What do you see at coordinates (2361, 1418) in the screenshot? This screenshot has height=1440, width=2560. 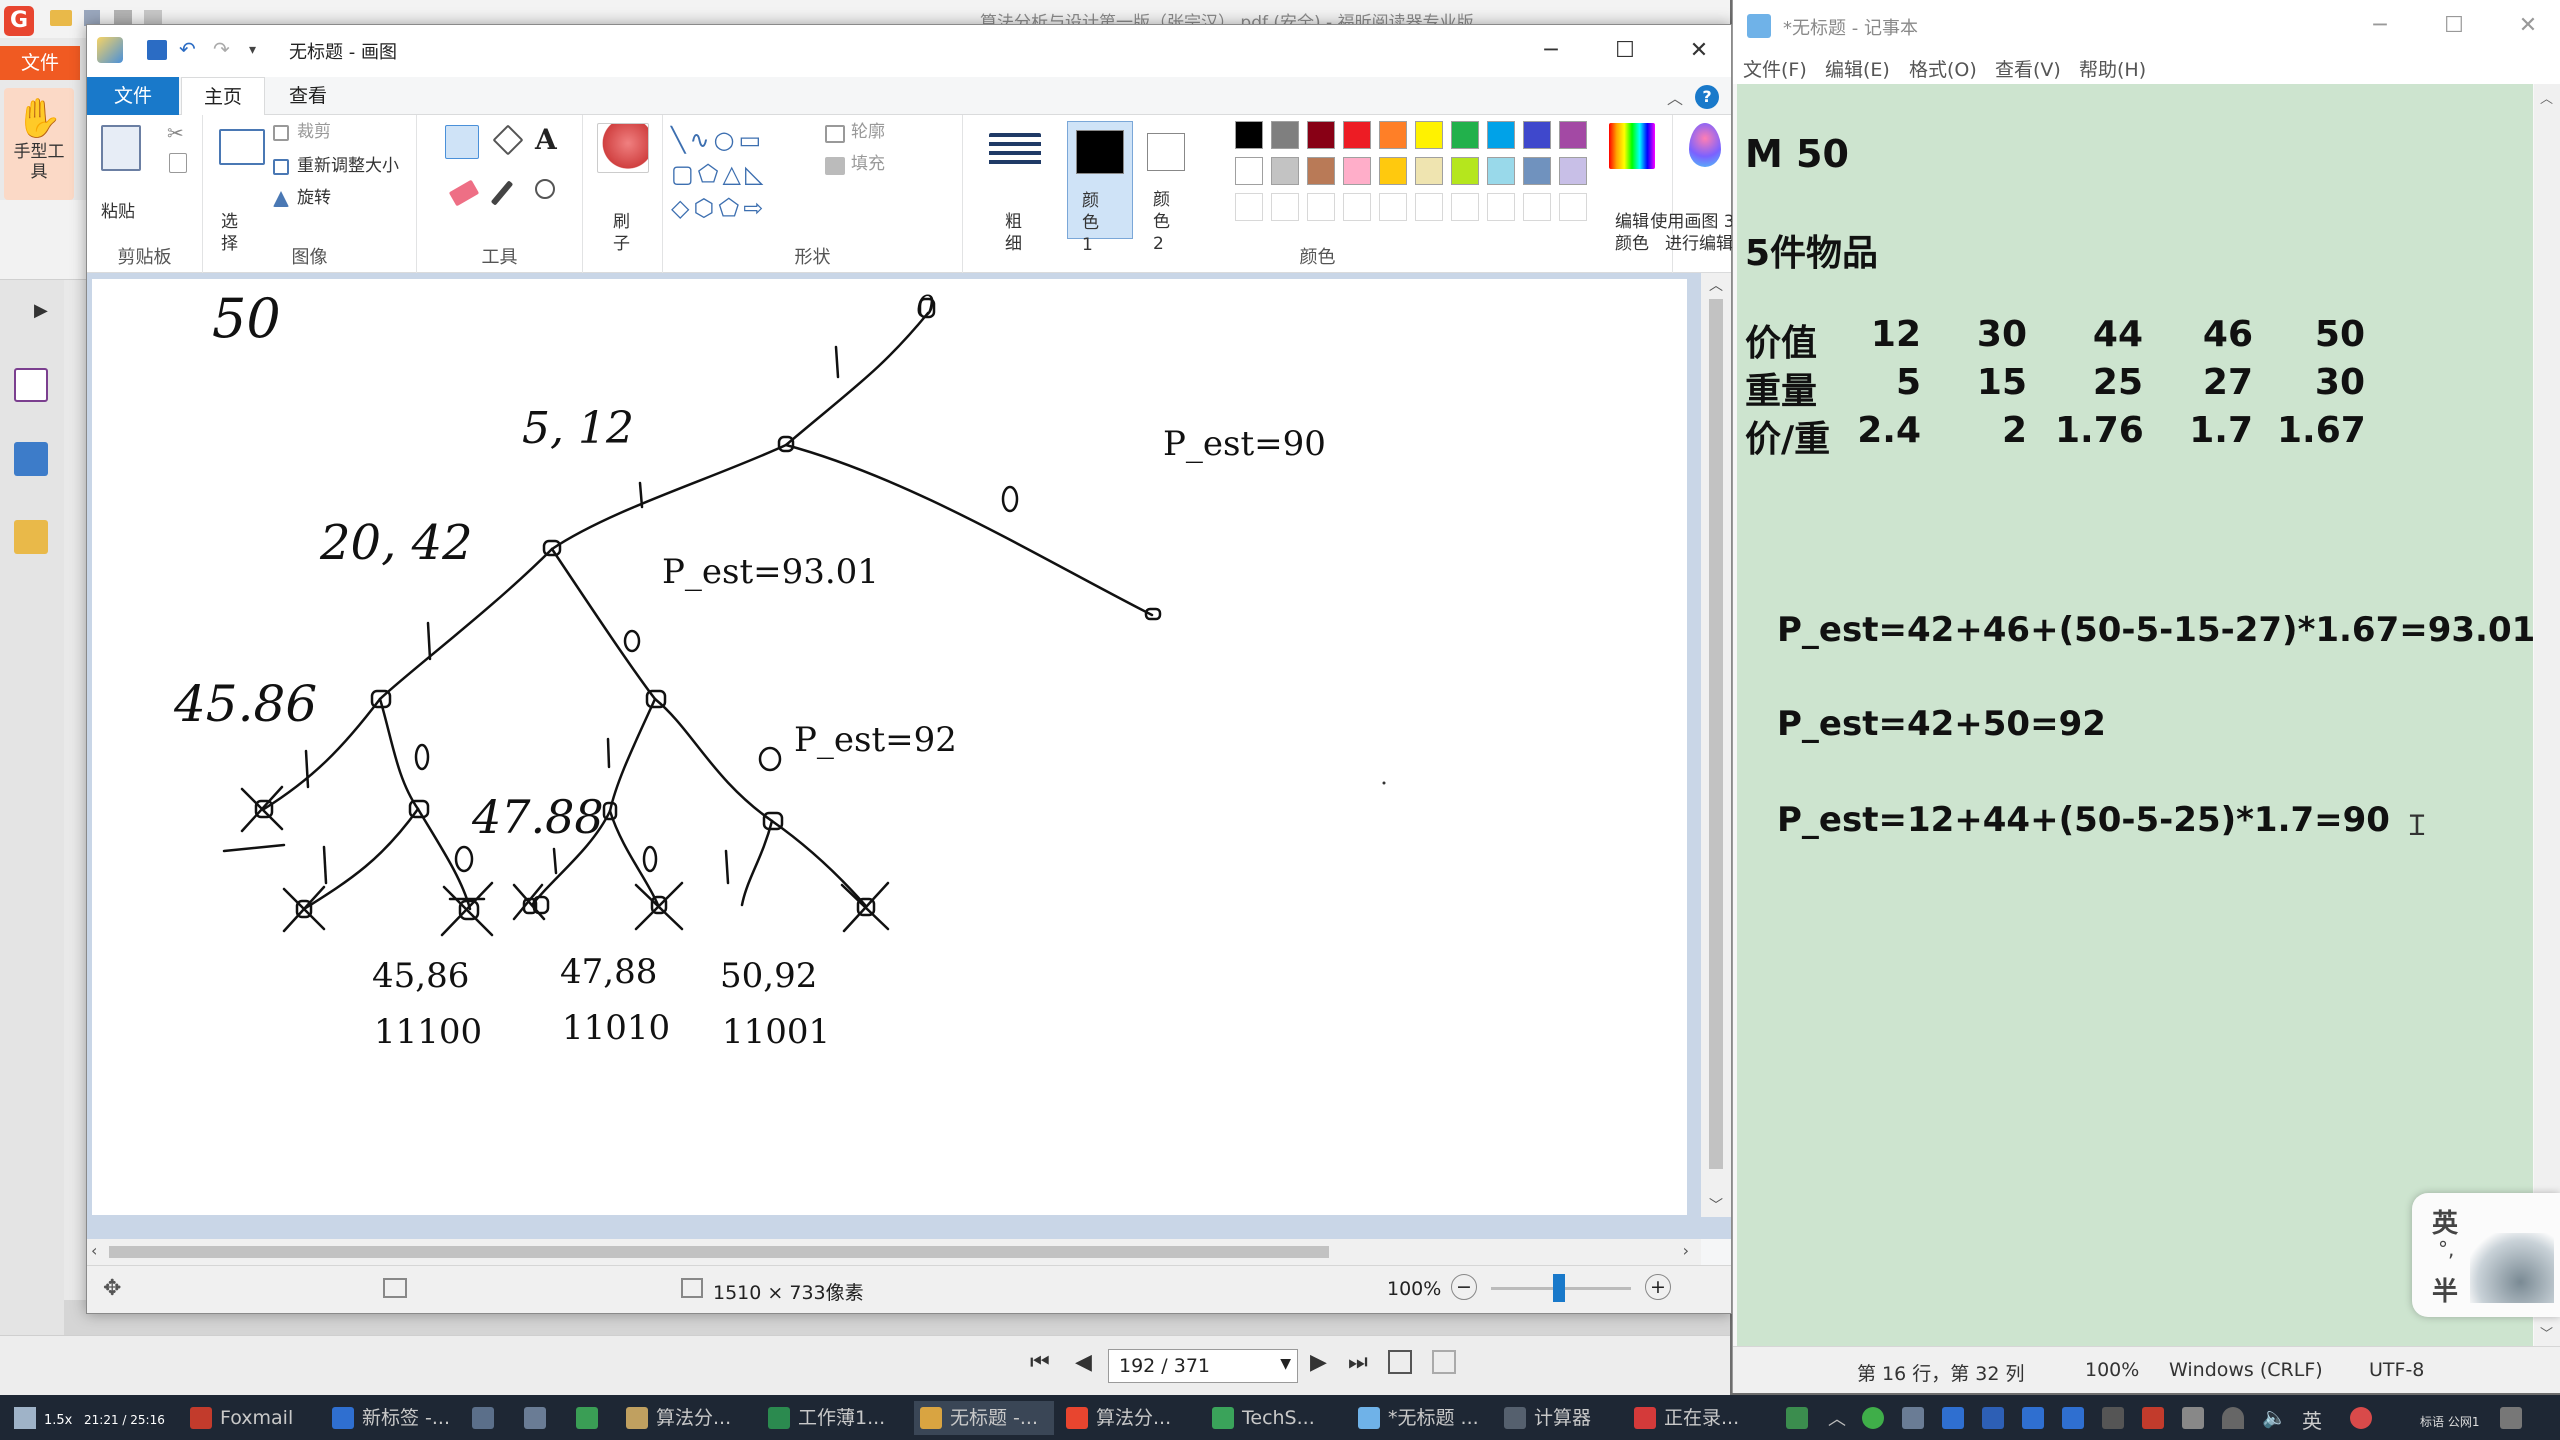 I see `sogou-icon` at bounding box center [2361, 1418].